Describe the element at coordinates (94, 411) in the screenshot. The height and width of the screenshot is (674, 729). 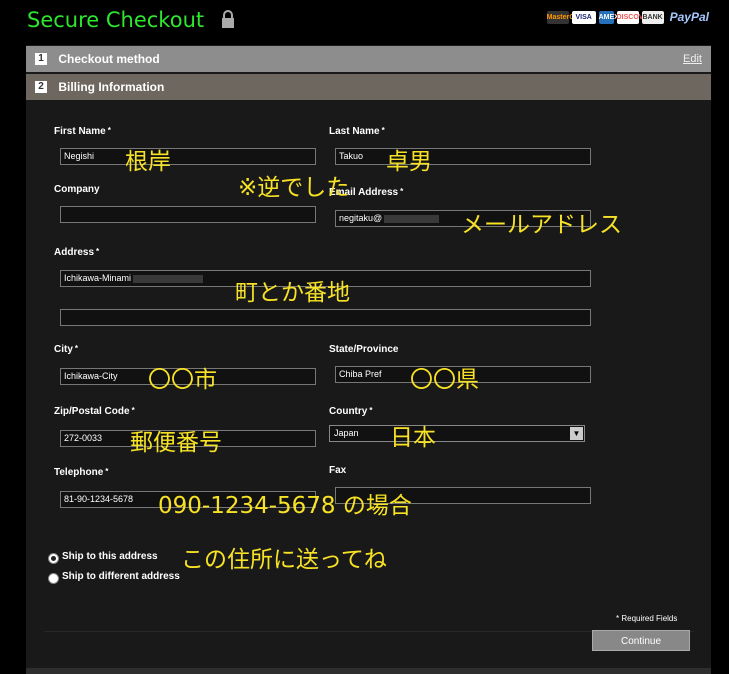
I see `zip-label: Zip/Postal Code *` at that location.